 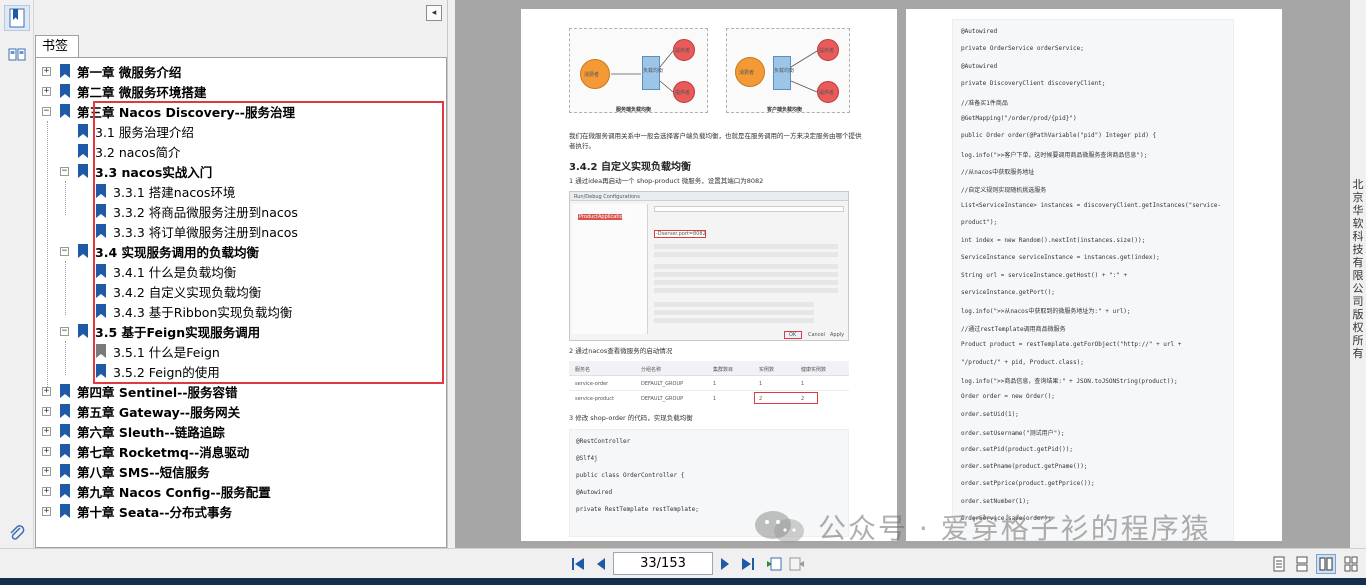 I want to click on code-line: serviceInstance.getPort();, so click(x=1008, y=292).